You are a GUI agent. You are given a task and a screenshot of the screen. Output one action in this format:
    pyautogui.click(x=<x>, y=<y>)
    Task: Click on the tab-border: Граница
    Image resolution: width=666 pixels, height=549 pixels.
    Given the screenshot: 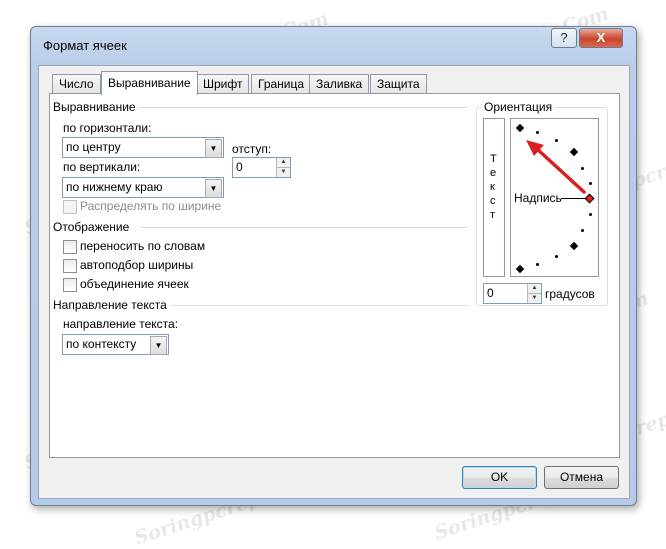 What is the action you would take?
    pyautogui.click(x=281, y=84)
    